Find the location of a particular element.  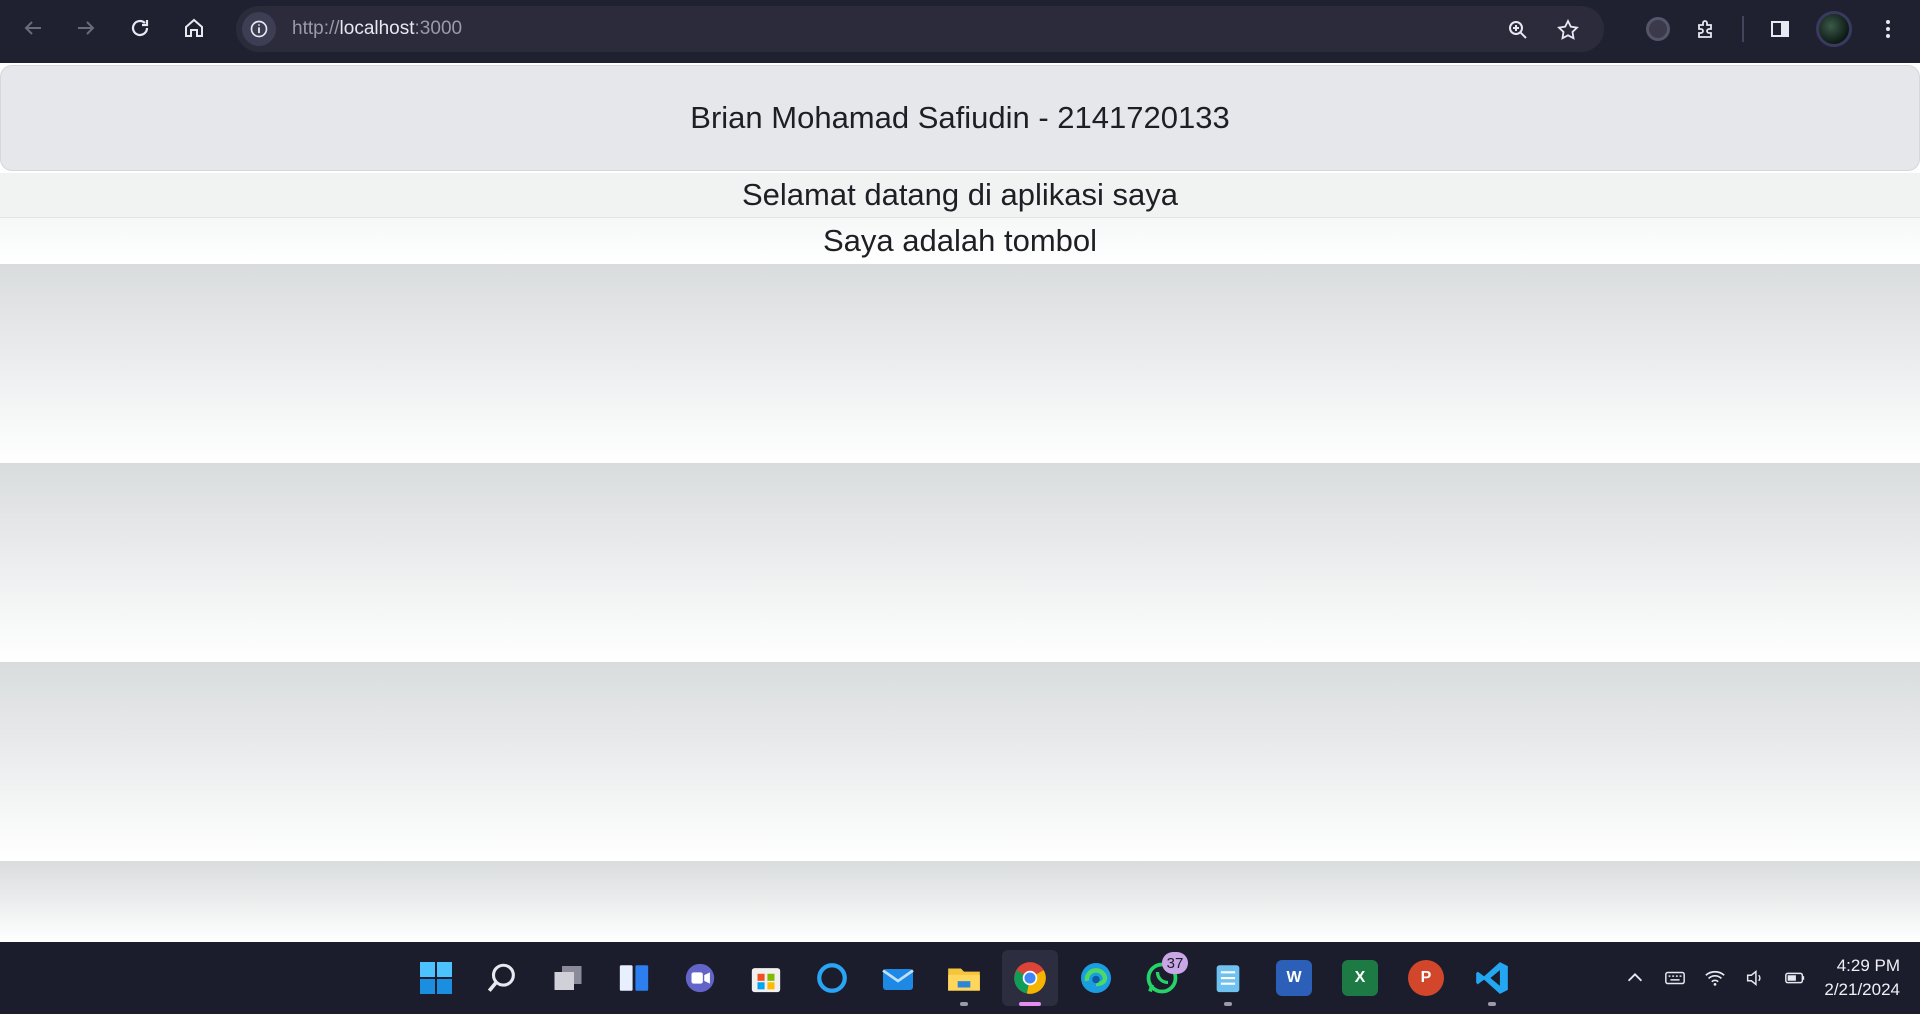

star-icon is located at coordinates (1568, 29).